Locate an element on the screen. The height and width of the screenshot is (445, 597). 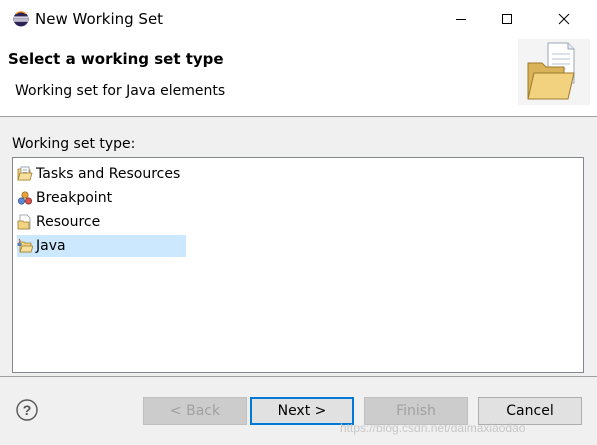
list-item-resource: Resource is located at coordinates (61, 222).